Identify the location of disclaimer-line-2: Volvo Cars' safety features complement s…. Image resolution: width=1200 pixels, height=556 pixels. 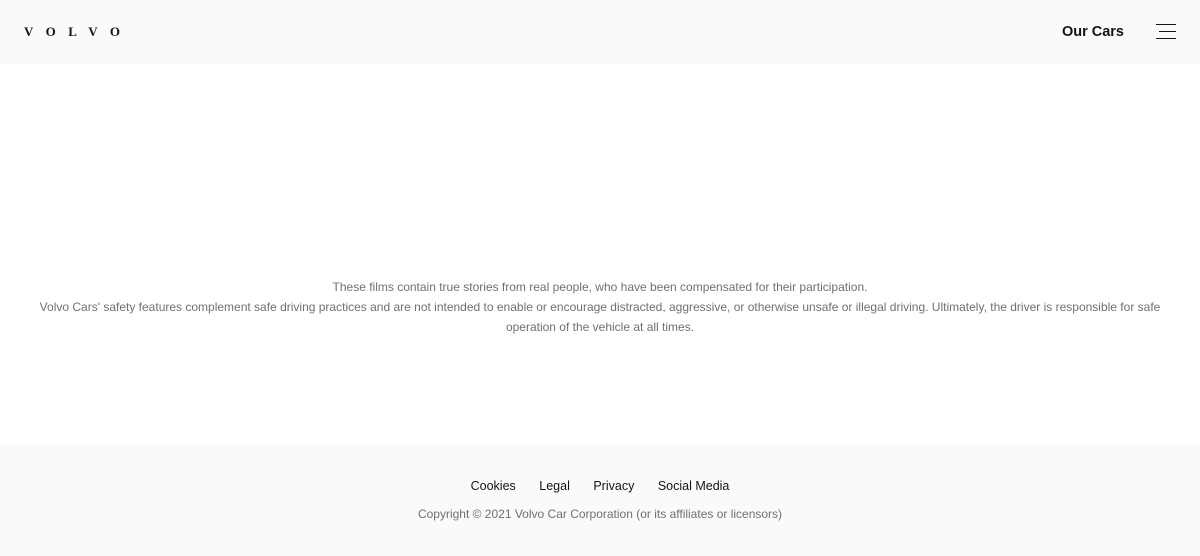
(600, 317).